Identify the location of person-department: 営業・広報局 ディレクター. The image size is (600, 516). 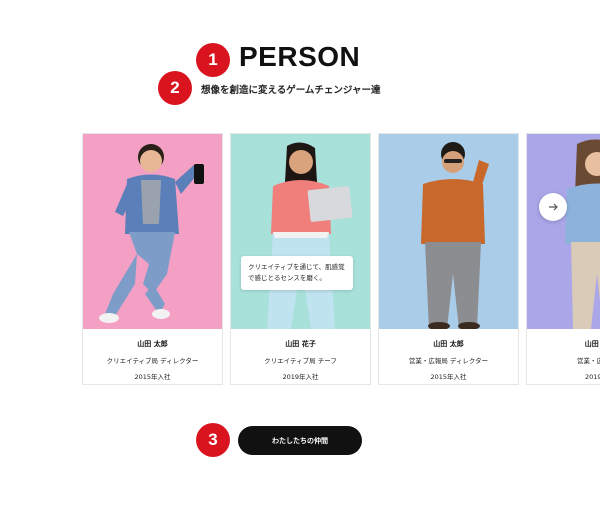
(448, 361).